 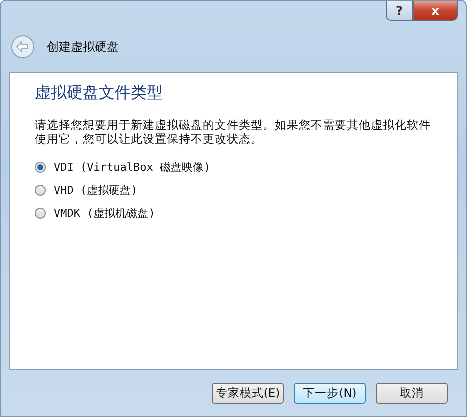 What do you see at coordinates (236, 213) in the screenshot?
I see `format-option: VMDK (虚拟机磁盘)` at bounding box center [236, 213].